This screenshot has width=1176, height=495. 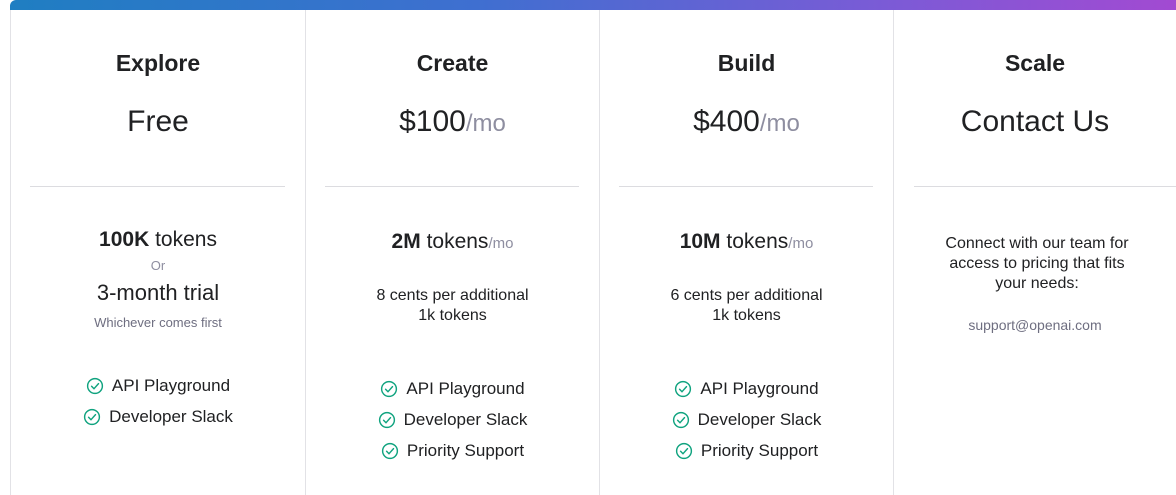 I want to click on top-gradient-bar, so click(x=593, y=5).